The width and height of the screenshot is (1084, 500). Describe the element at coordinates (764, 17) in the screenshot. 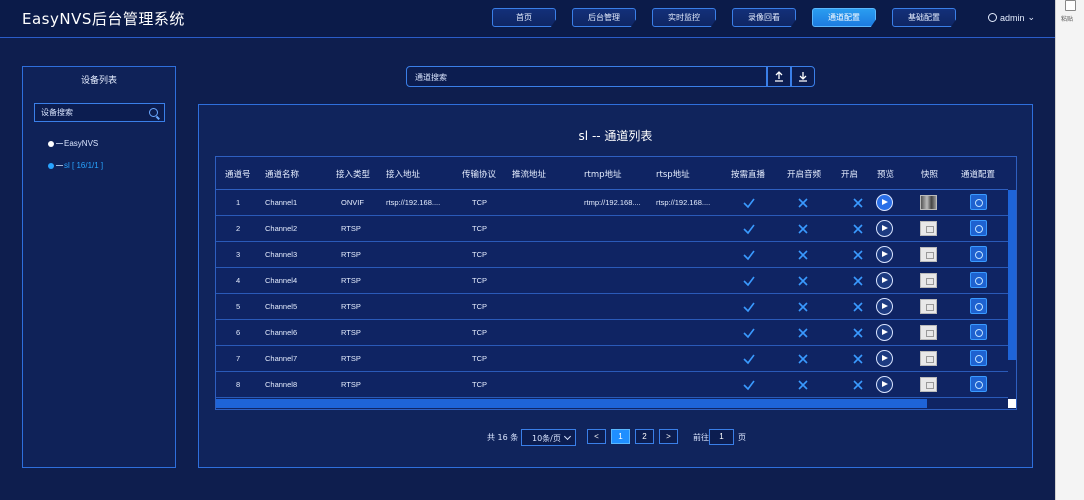

I see `tab-playback: 录像回看` at that location.